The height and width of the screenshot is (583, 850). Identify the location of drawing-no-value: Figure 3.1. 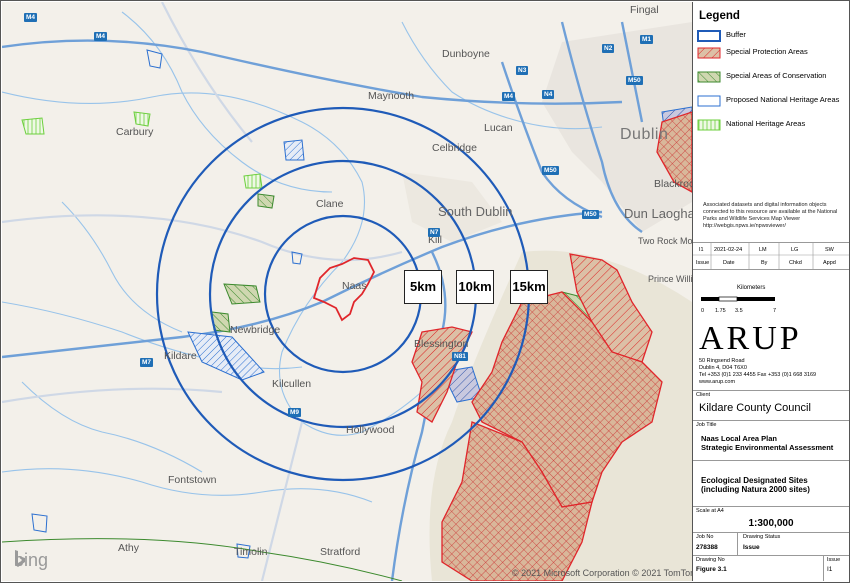
(711, 569).